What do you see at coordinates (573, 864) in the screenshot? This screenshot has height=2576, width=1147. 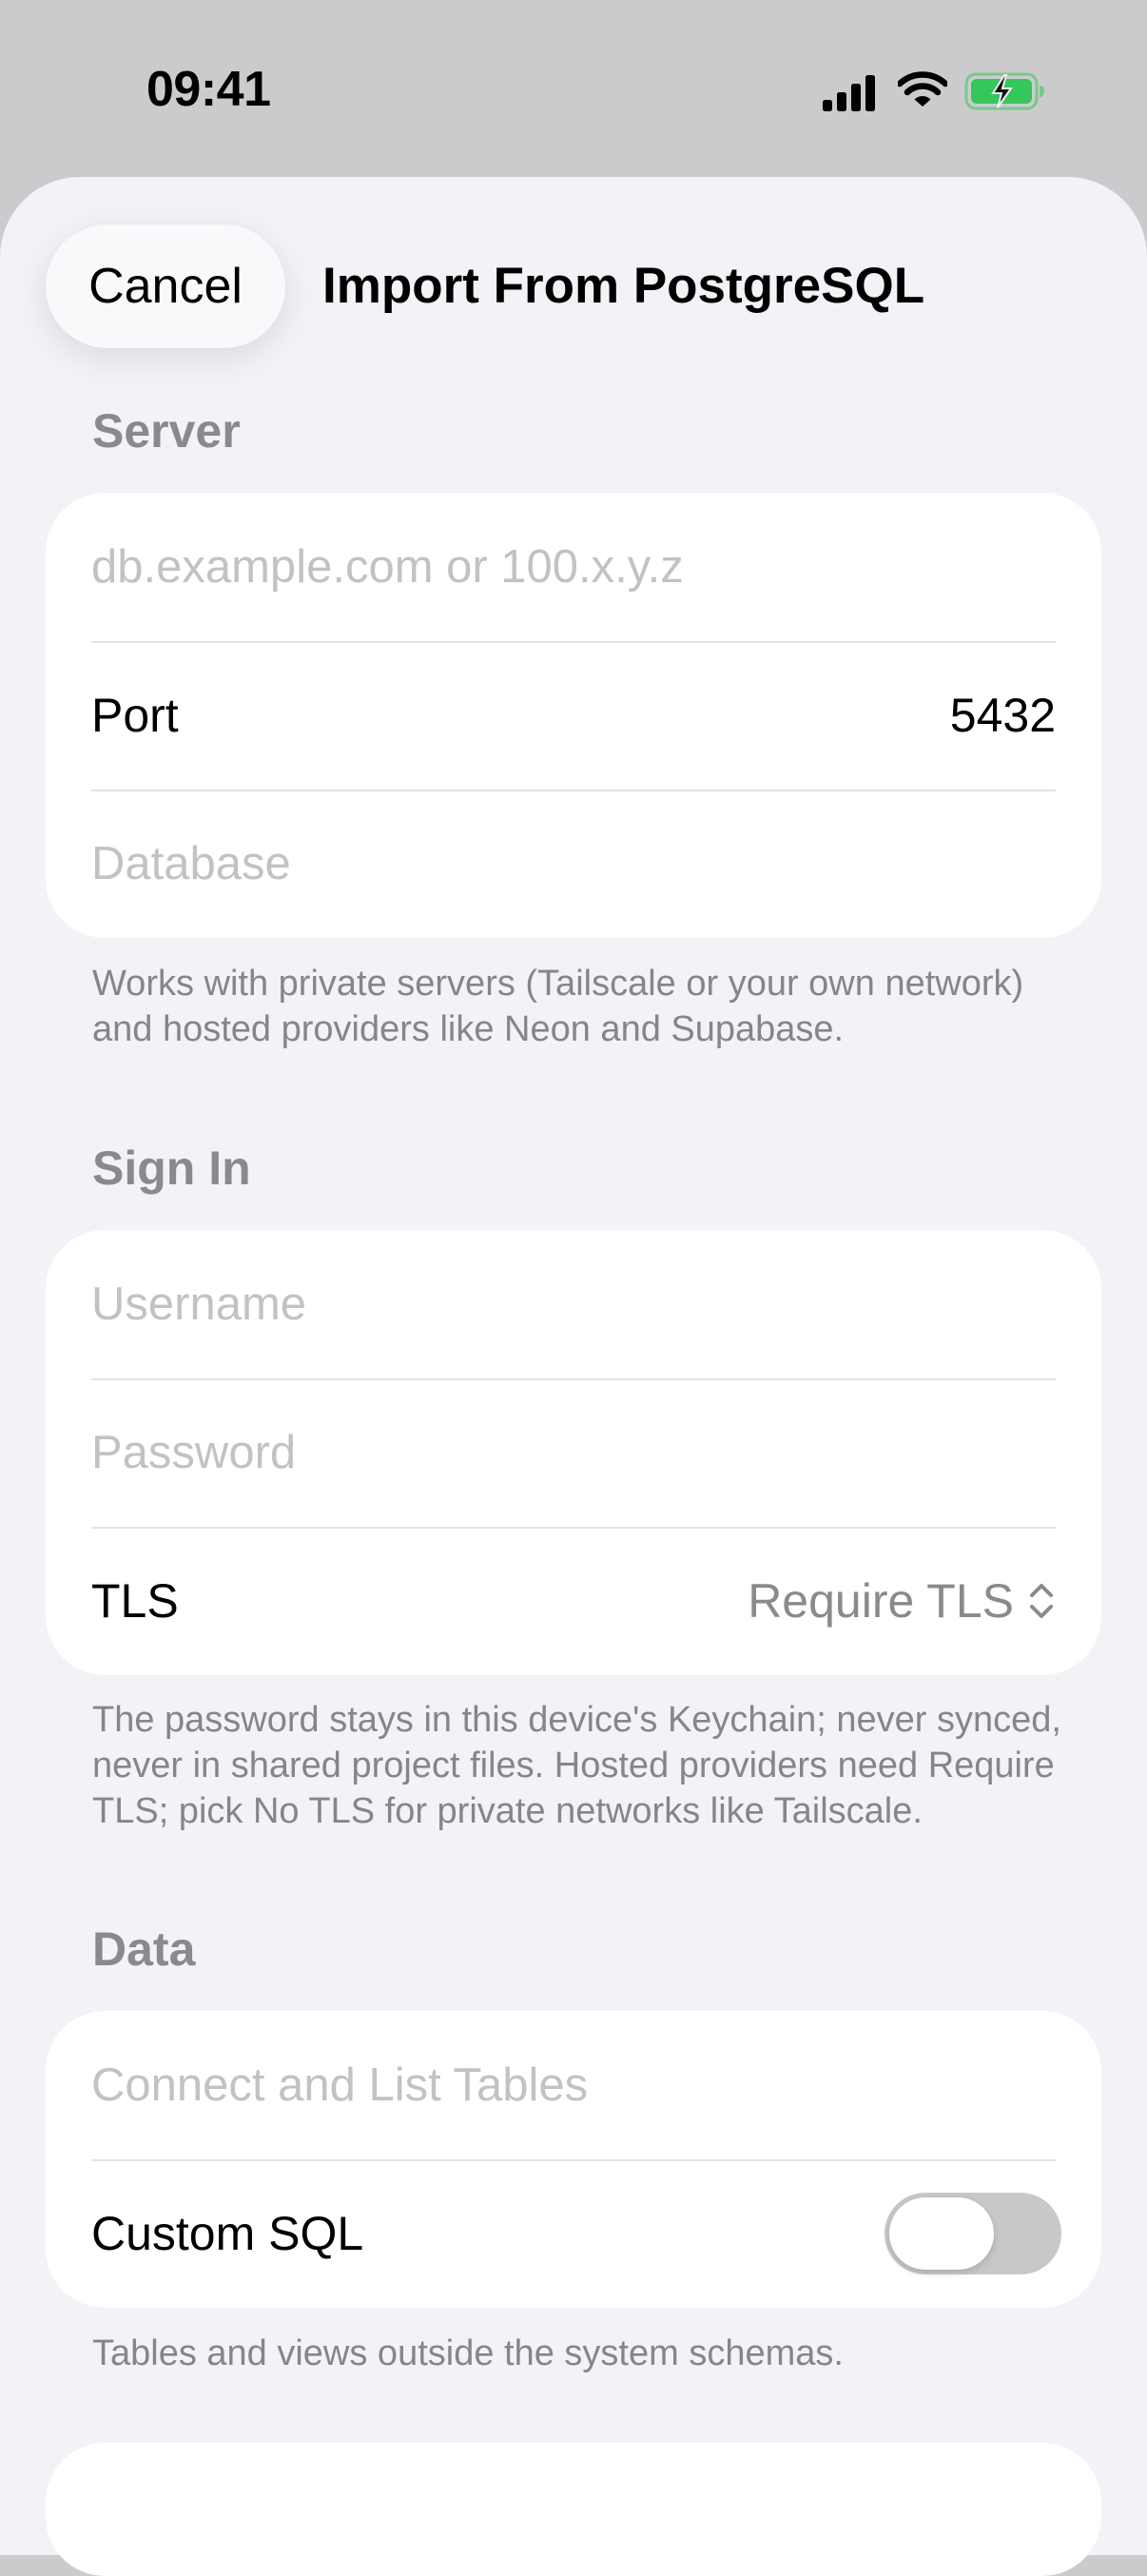 I see `database-field: Database` at bounding box center [573, 864].